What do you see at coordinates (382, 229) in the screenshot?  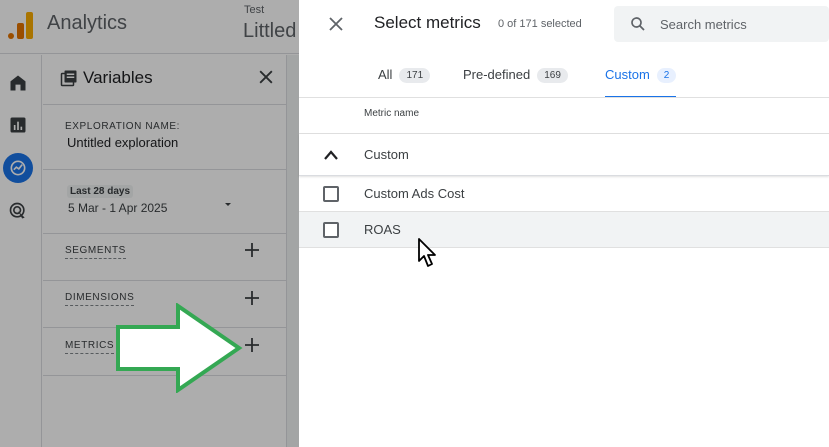 I see `metric-name: ROAS` at bounding box center [382, 229].